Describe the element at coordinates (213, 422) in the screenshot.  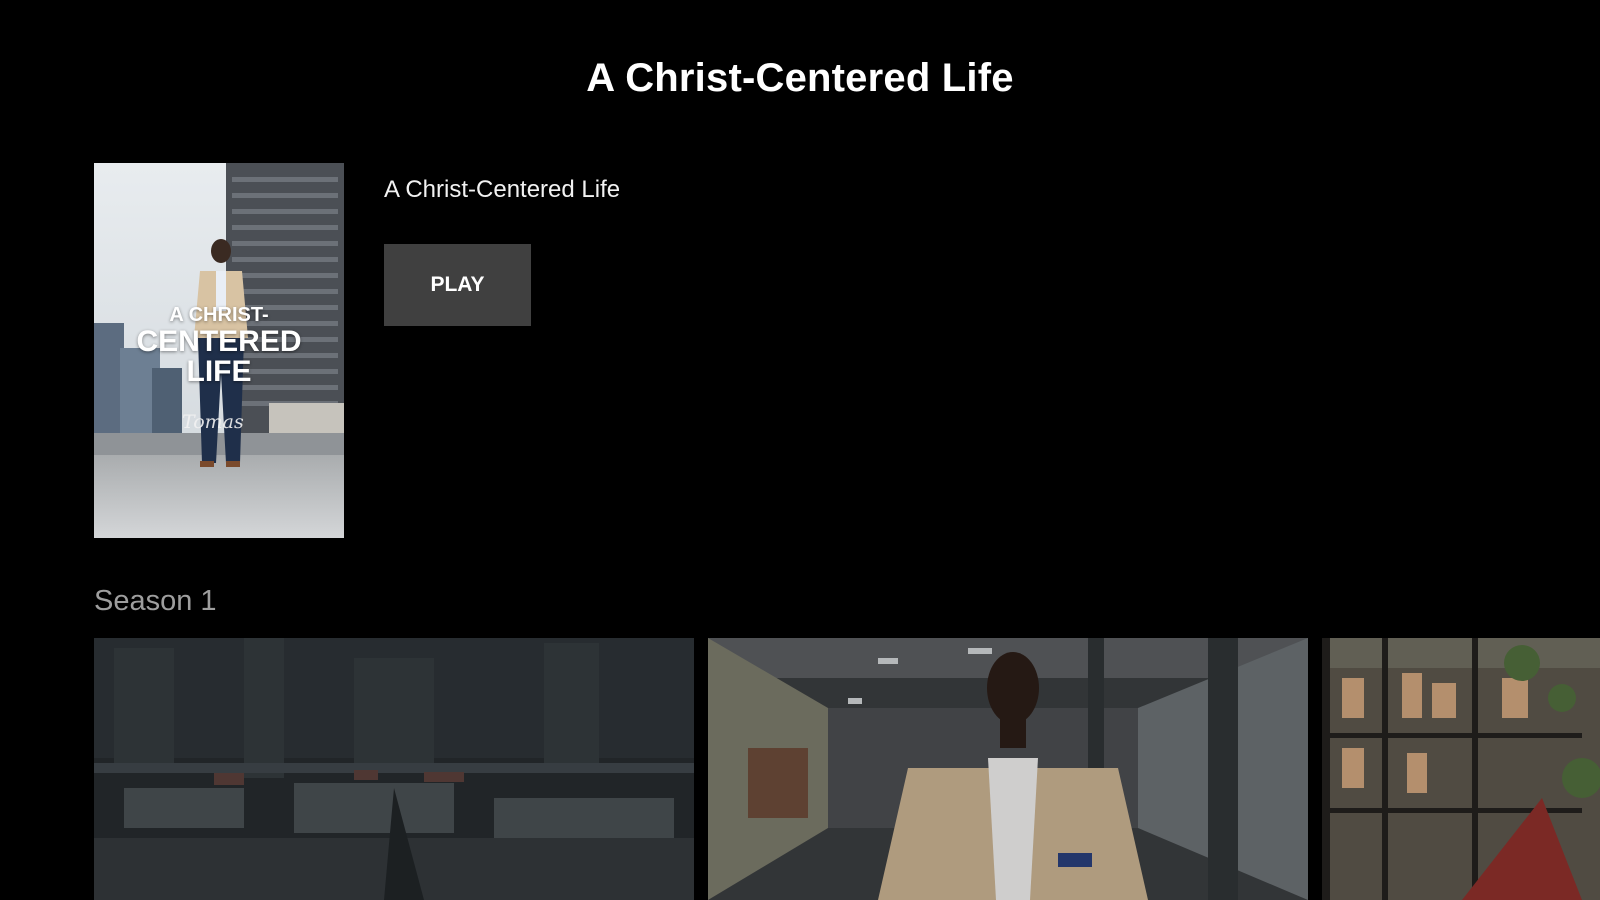
I see `poster-signature: Tomas` at that location.